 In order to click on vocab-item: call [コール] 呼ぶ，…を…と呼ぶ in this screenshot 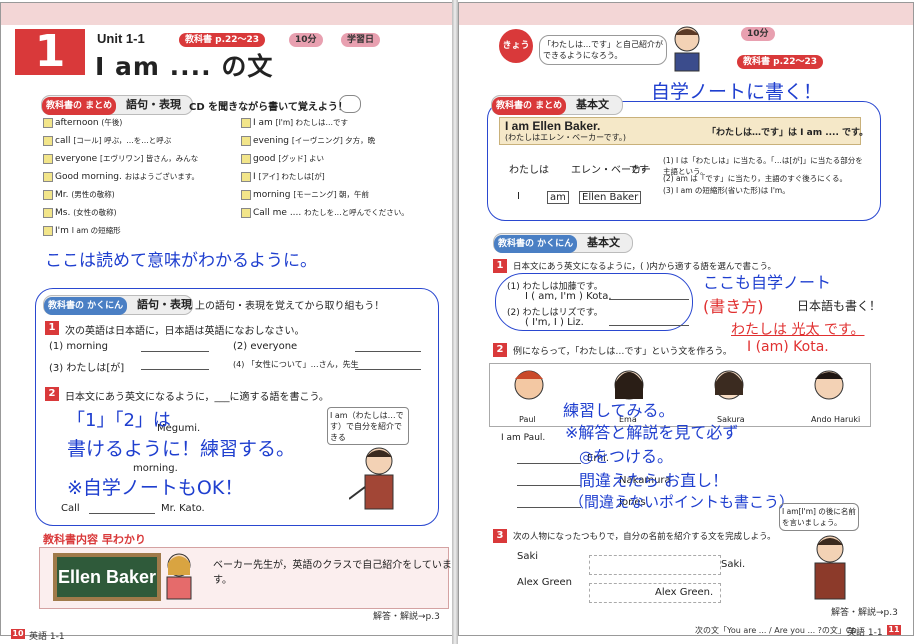, I will do `click(107, 140)`.